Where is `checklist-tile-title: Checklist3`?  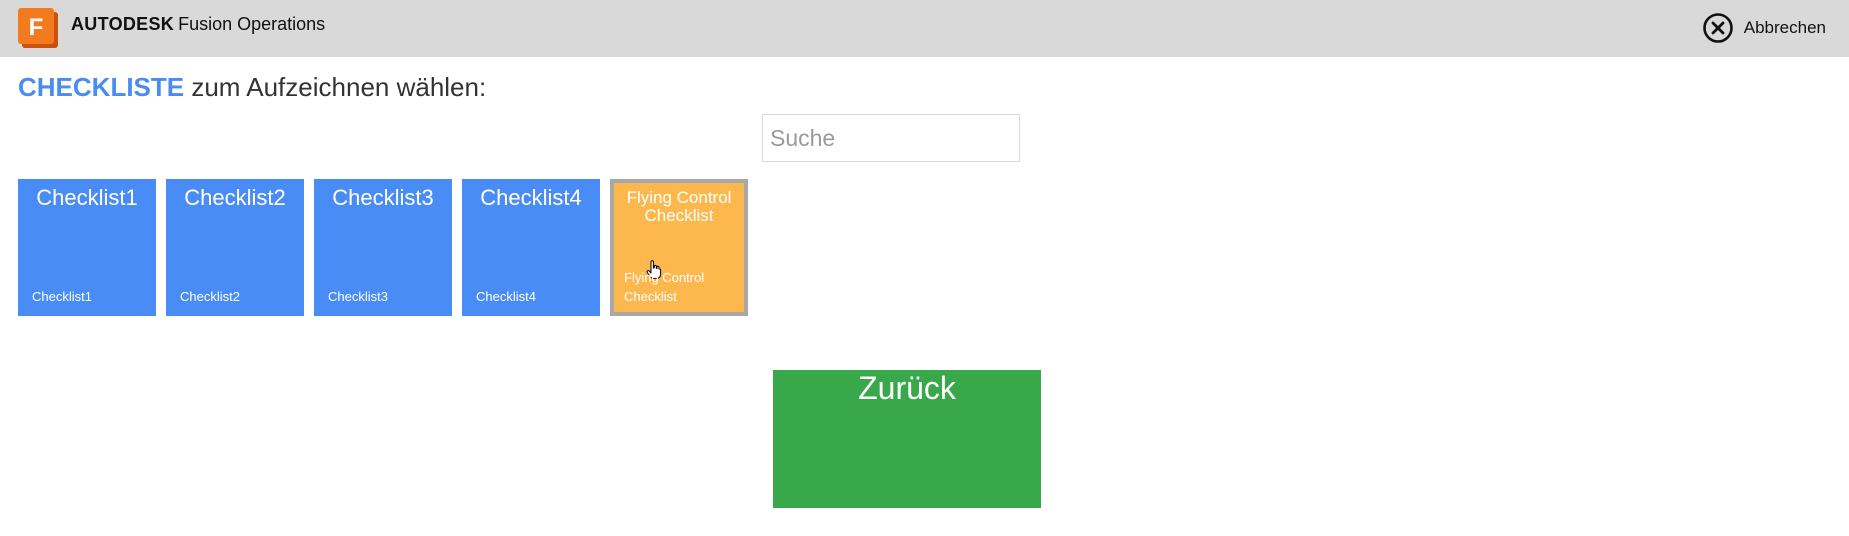
checklist-tile-title: Checklist3 is located at coordinates (383, 197).